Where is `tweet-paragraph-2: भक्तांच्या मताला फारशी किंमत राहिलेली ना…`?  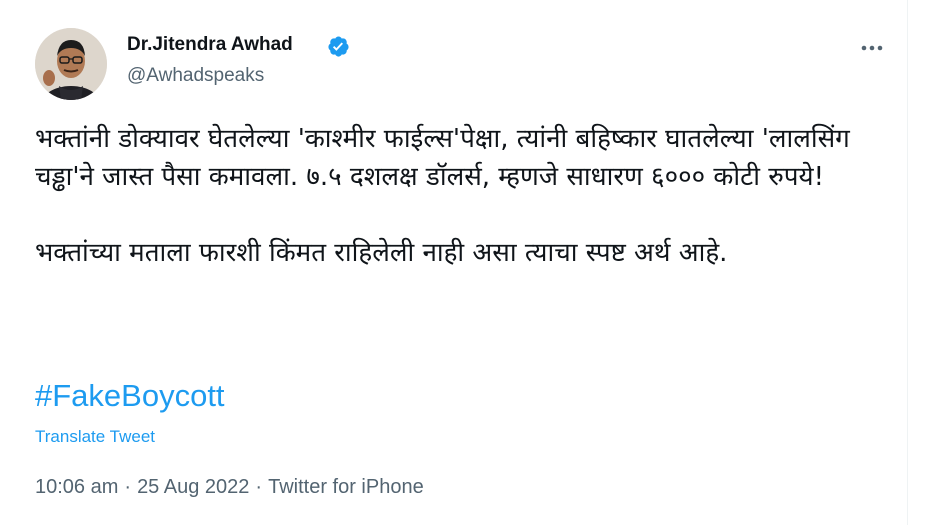
tweet-paragraph-2: भक्तांच्या मताला फारशी किंमत राहिलेली ना… is located at coordinates (381, 253).